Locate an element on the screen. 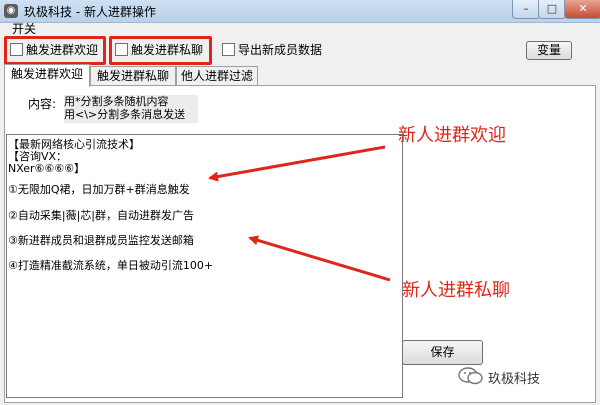 The image size is (600, 405). welcome-checkbox: 触发进群欢迎 is located at coordinates (54, 50).